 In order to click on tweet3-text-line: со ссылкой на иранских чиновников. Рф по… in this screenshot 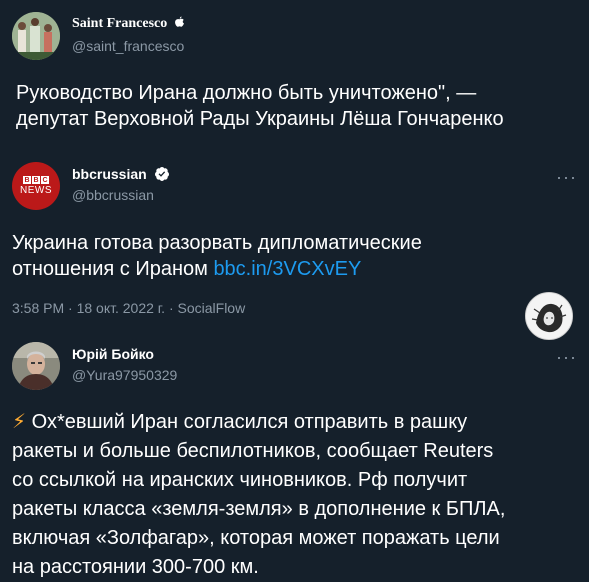, I will do `click(240, 480)`.